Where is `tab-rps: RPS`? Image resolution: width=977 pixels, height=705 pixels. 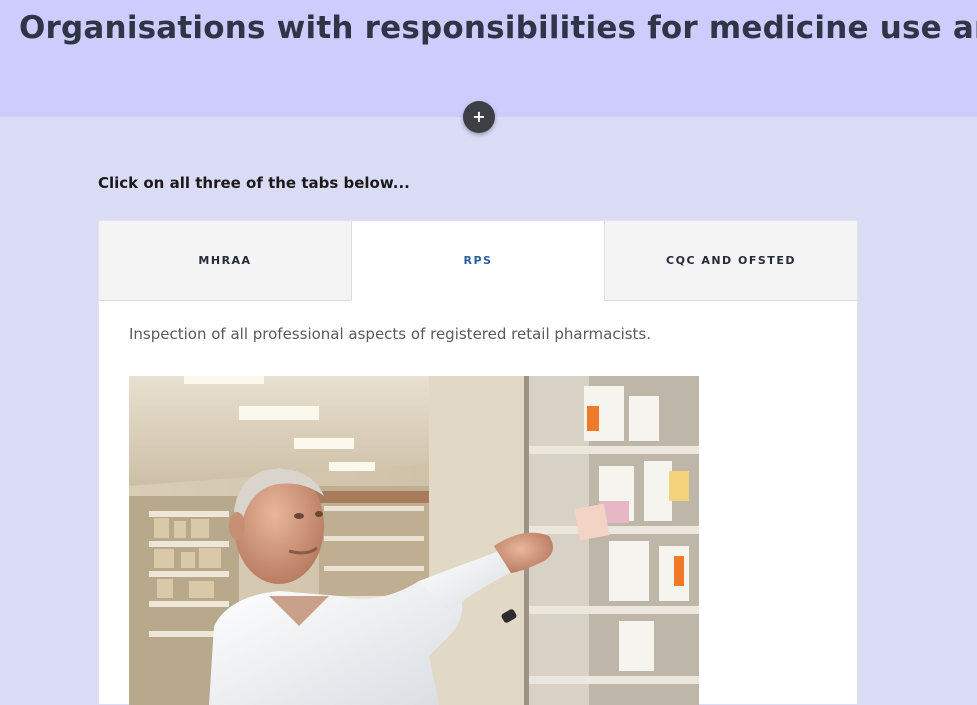
tab-rps: RPS is located at coordinates (477, 261).